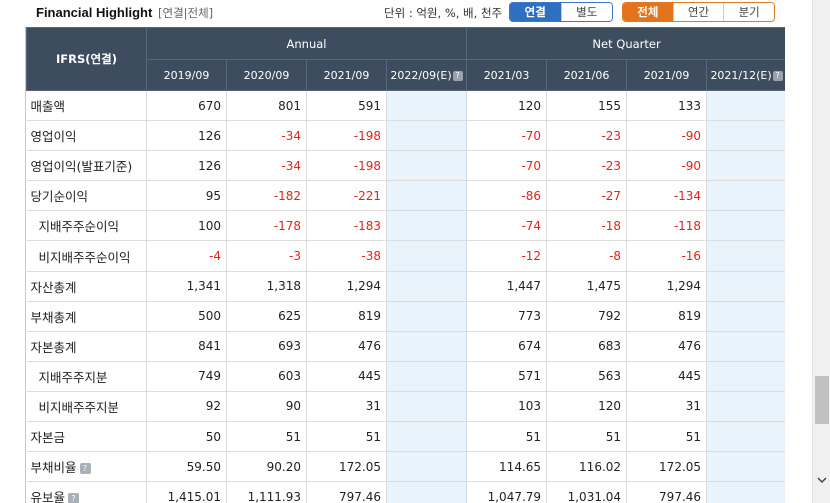  What do you see at coordinates (84, 257) in the screenshot?
I see `row-label-text: 비지배주주순이익` at bounding box center [84, 257].